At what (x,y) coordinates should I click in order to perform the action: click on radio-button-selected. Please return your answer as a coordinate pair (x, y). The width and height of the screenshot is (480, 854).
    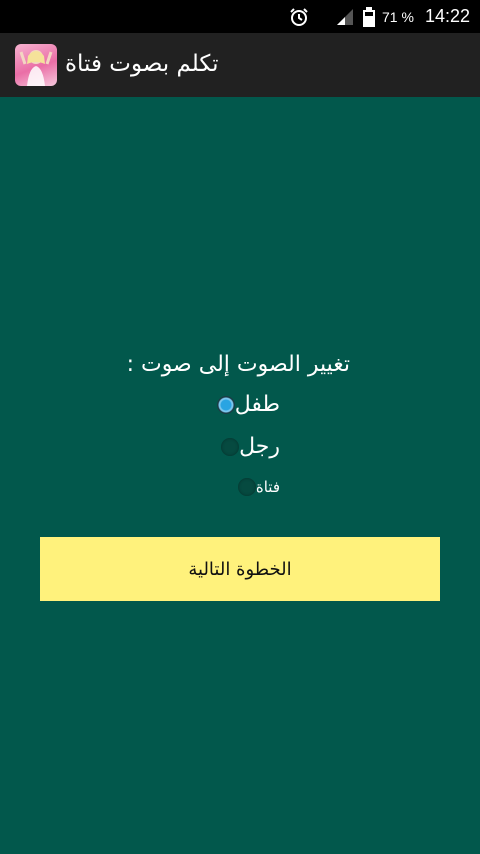
    Looking at the image, I should click on (225, 404).